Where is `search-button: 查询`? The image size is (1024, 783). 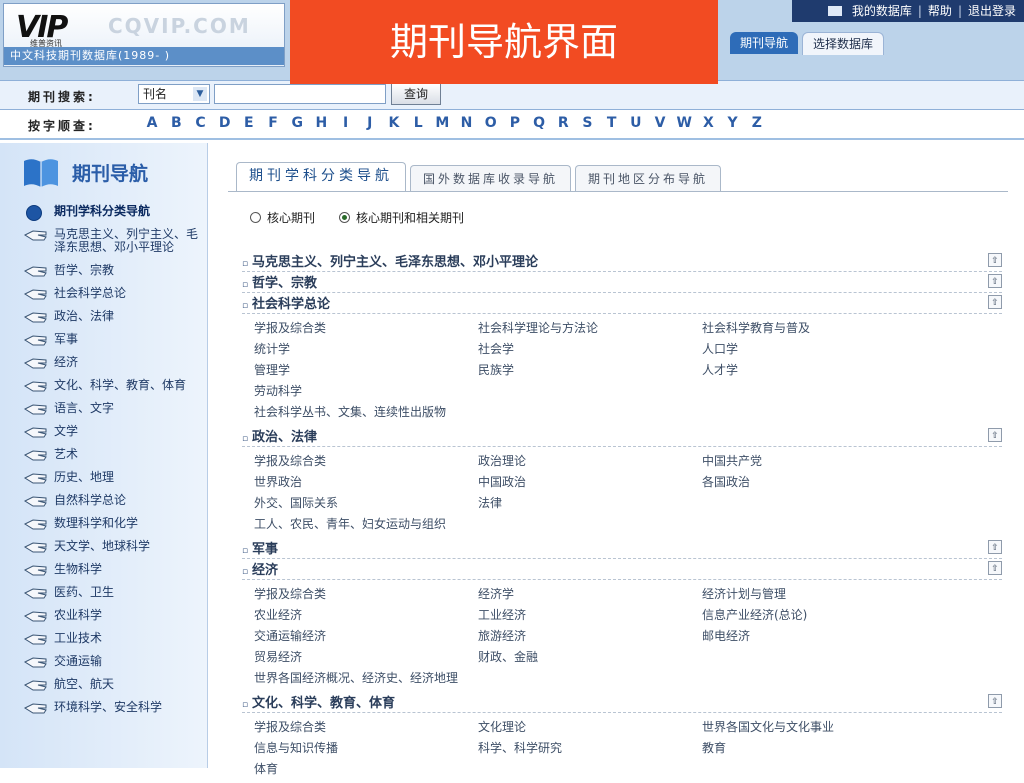
search-button: 查询 is located at coordinates (416, 94).